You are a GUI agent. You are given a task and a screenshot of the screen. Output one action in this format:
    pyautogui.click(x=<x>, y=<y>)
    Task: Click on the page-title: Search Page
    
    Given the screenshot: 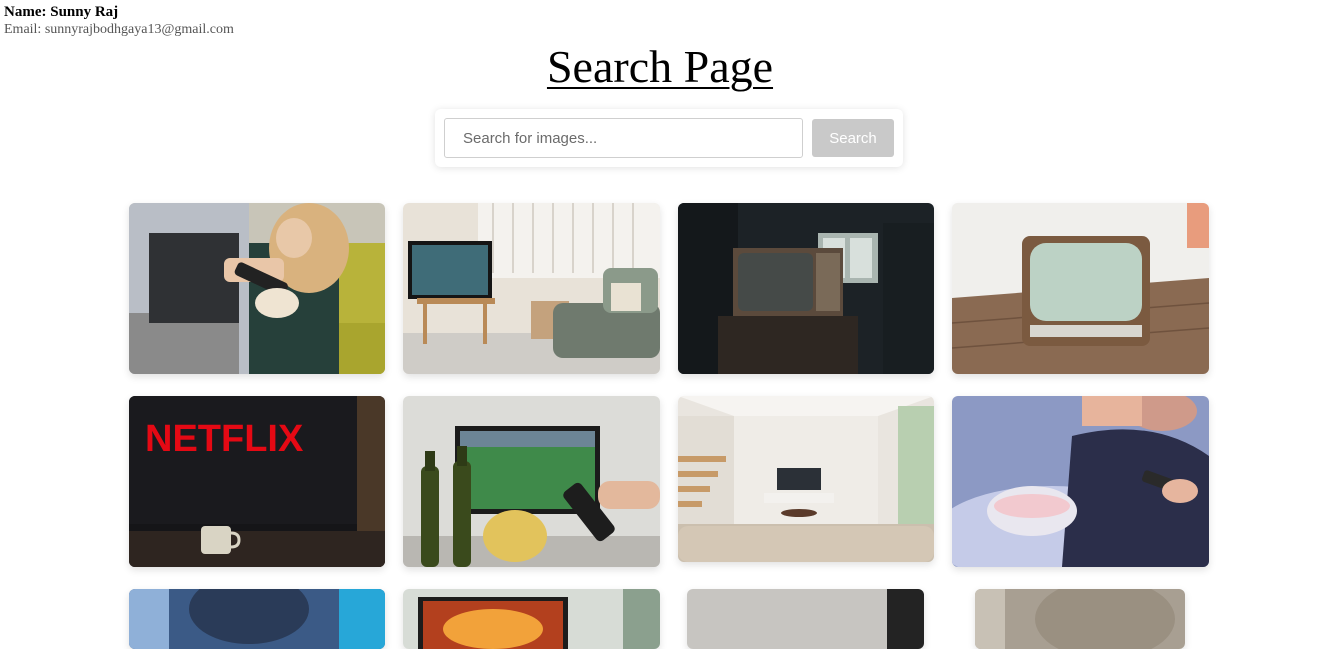 What is the action you would take?
    pyautogui.click(x=660, y=66)
    